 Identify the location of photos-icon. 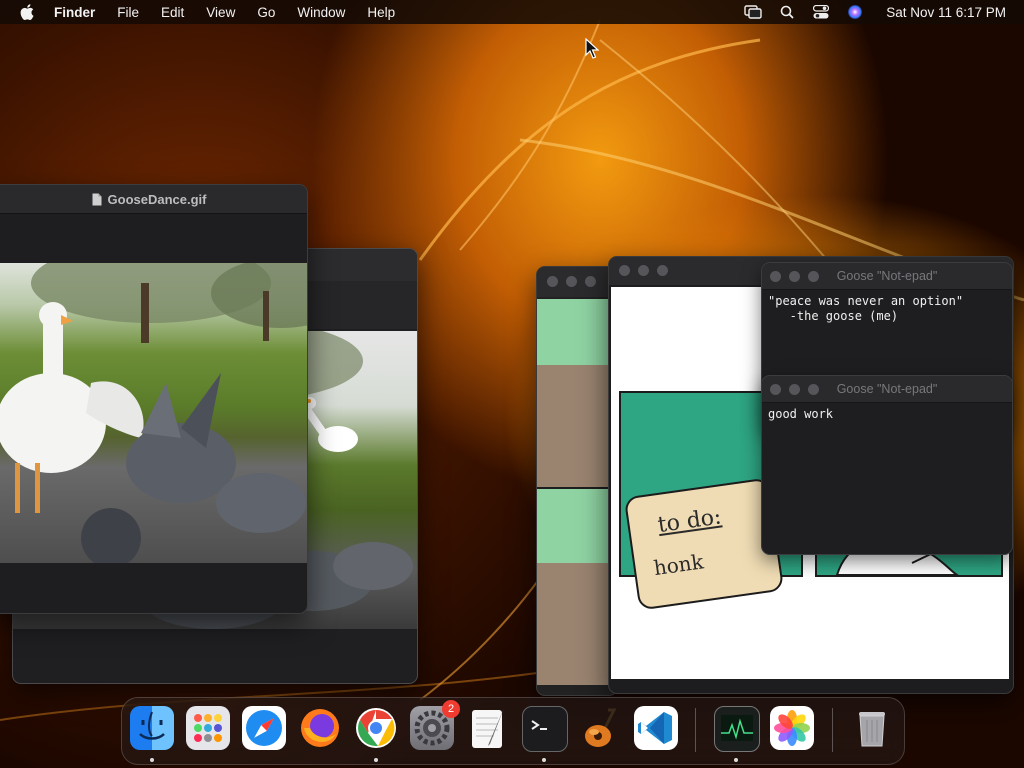
(792, 728).